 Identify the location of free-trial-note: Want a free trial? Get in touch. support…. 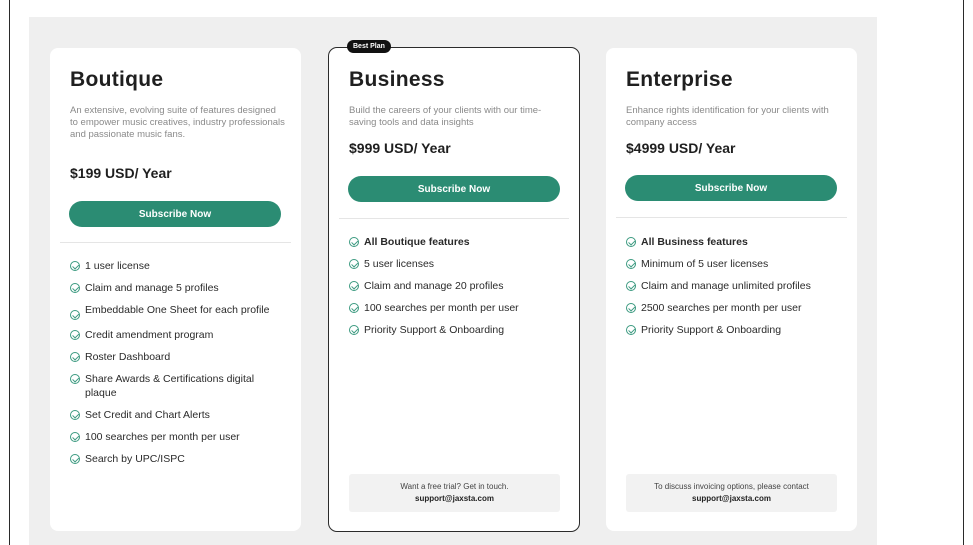
(454, 493).